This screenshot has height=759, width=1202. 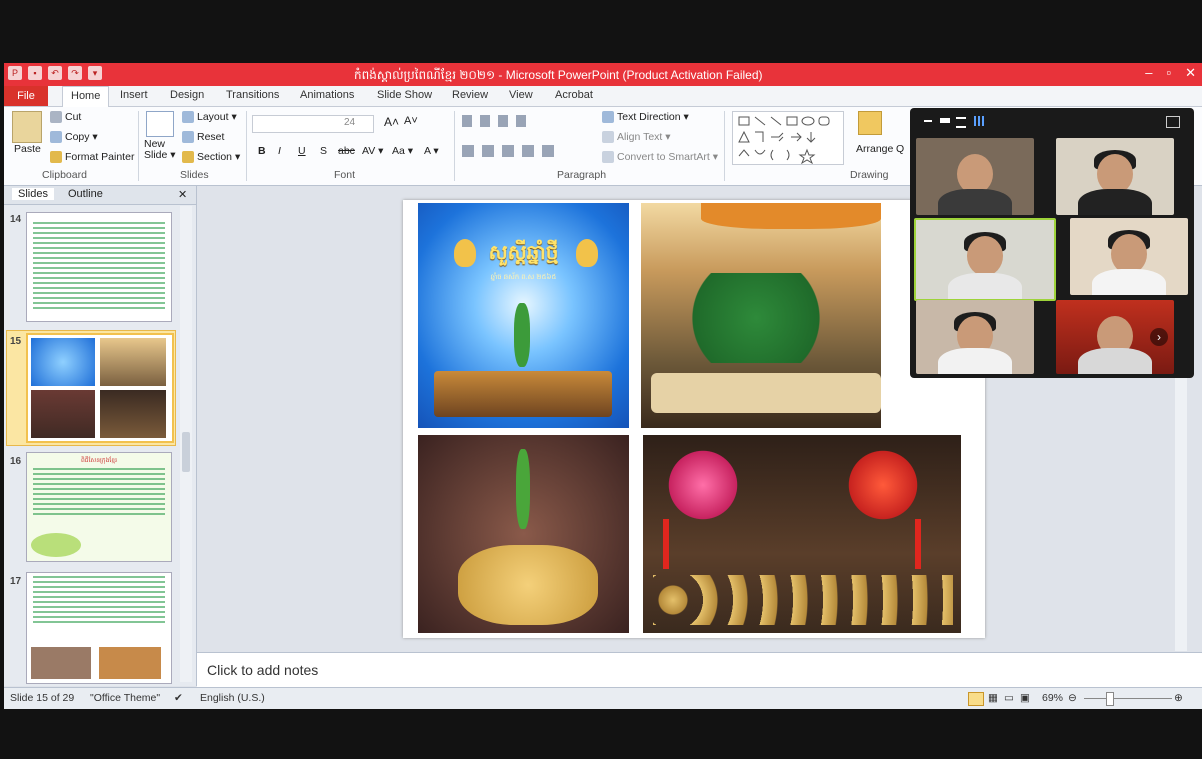 What do you see at coordinates (186, 452) in the screenshot?
I see `scroll-thumb` at bounding box center [186, 452].